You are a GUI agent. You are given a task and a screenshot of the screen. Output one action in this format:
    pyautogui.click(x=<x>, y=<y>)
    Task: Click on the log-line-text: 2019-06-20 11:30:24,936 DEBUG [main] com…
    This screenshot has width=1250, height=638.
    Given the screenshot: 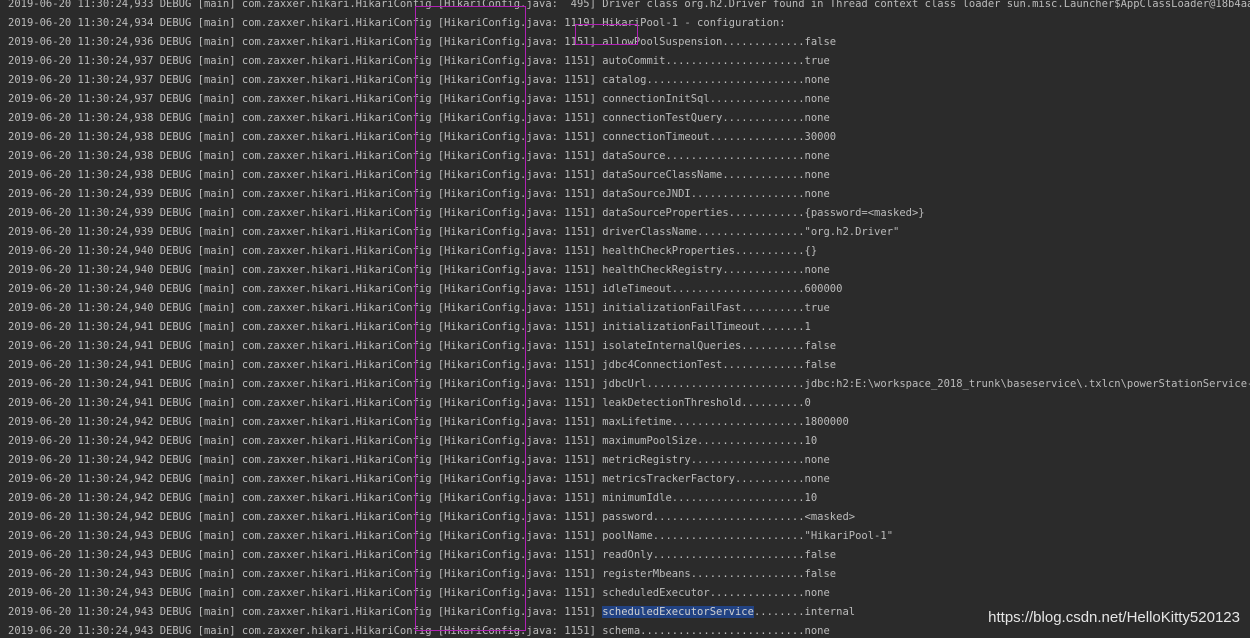 What is the action you would take?
    pyautogui.click(x=422, y=42)
    